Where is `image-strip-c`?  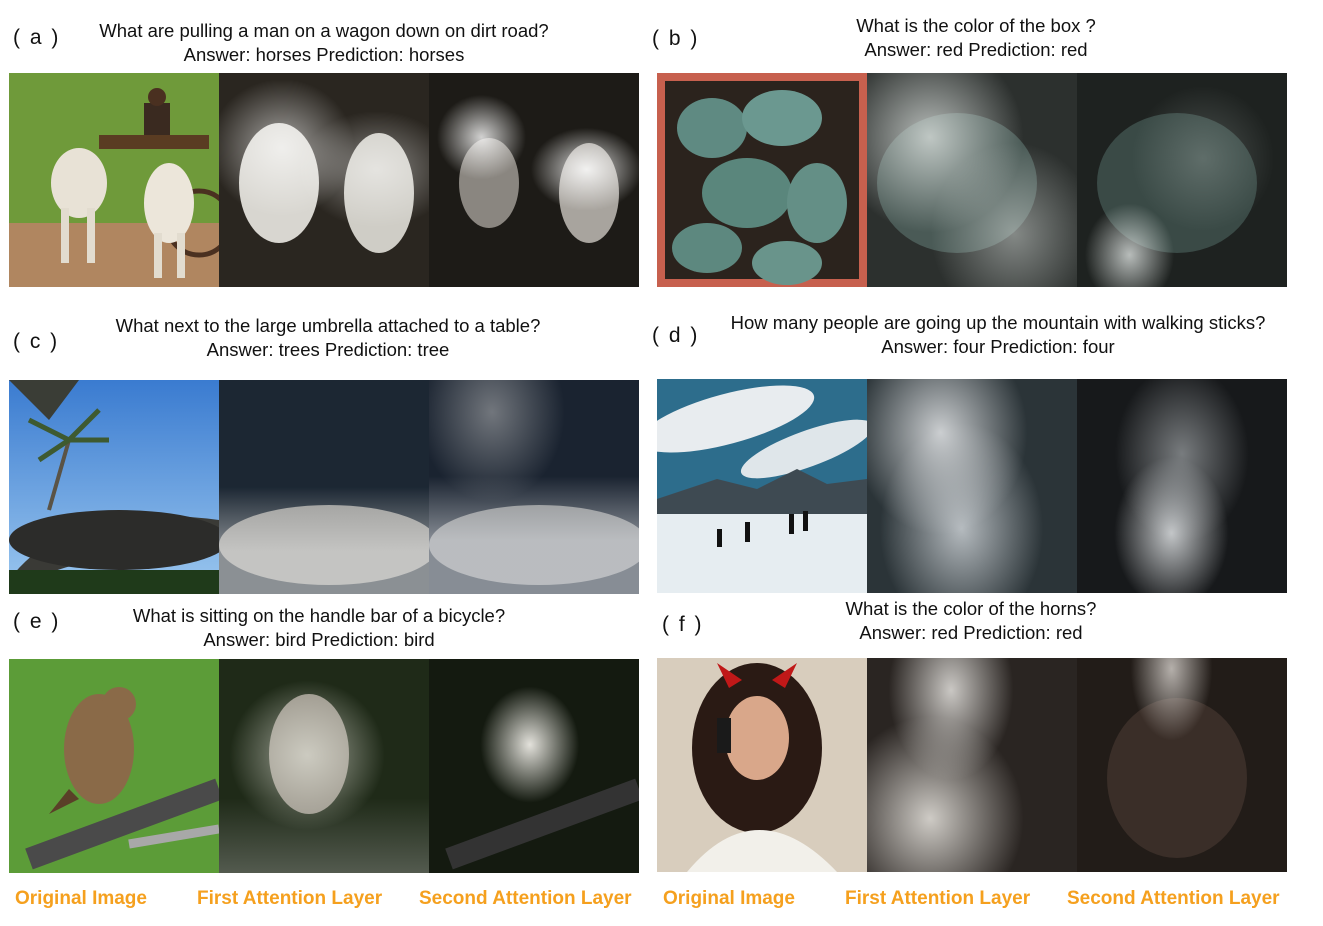
image-strip-c is located at coordinates (324, 487).